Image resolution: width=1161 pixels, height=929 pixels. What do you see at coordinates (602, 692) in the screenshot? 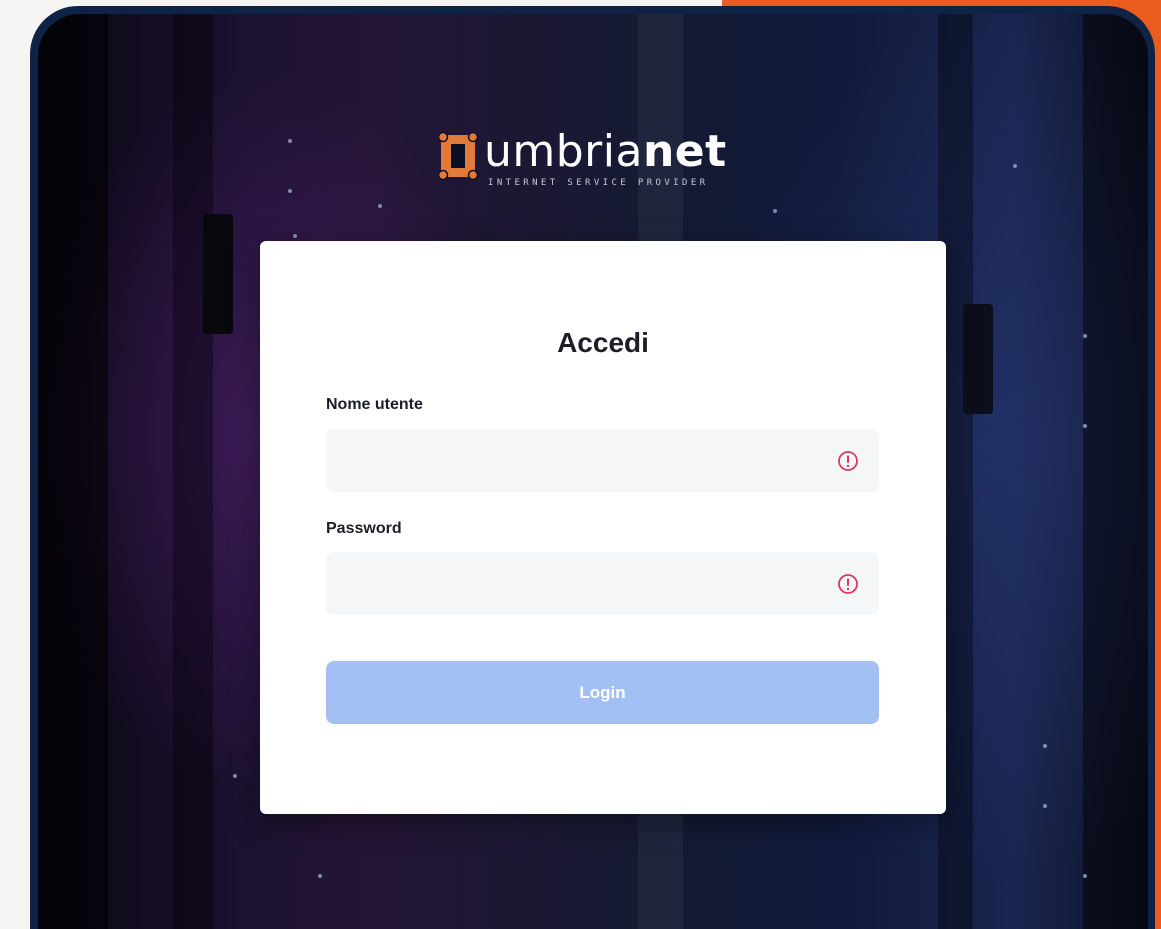
I see `login-button: Login` at bounding box center [602, 692].